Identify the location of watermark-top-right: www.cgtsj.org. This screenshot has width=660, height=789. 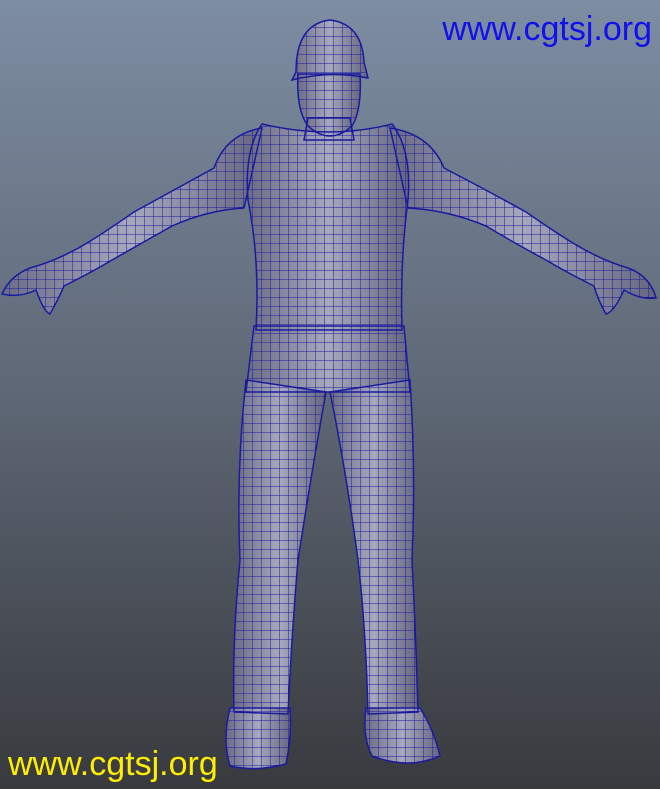
(547, 29).